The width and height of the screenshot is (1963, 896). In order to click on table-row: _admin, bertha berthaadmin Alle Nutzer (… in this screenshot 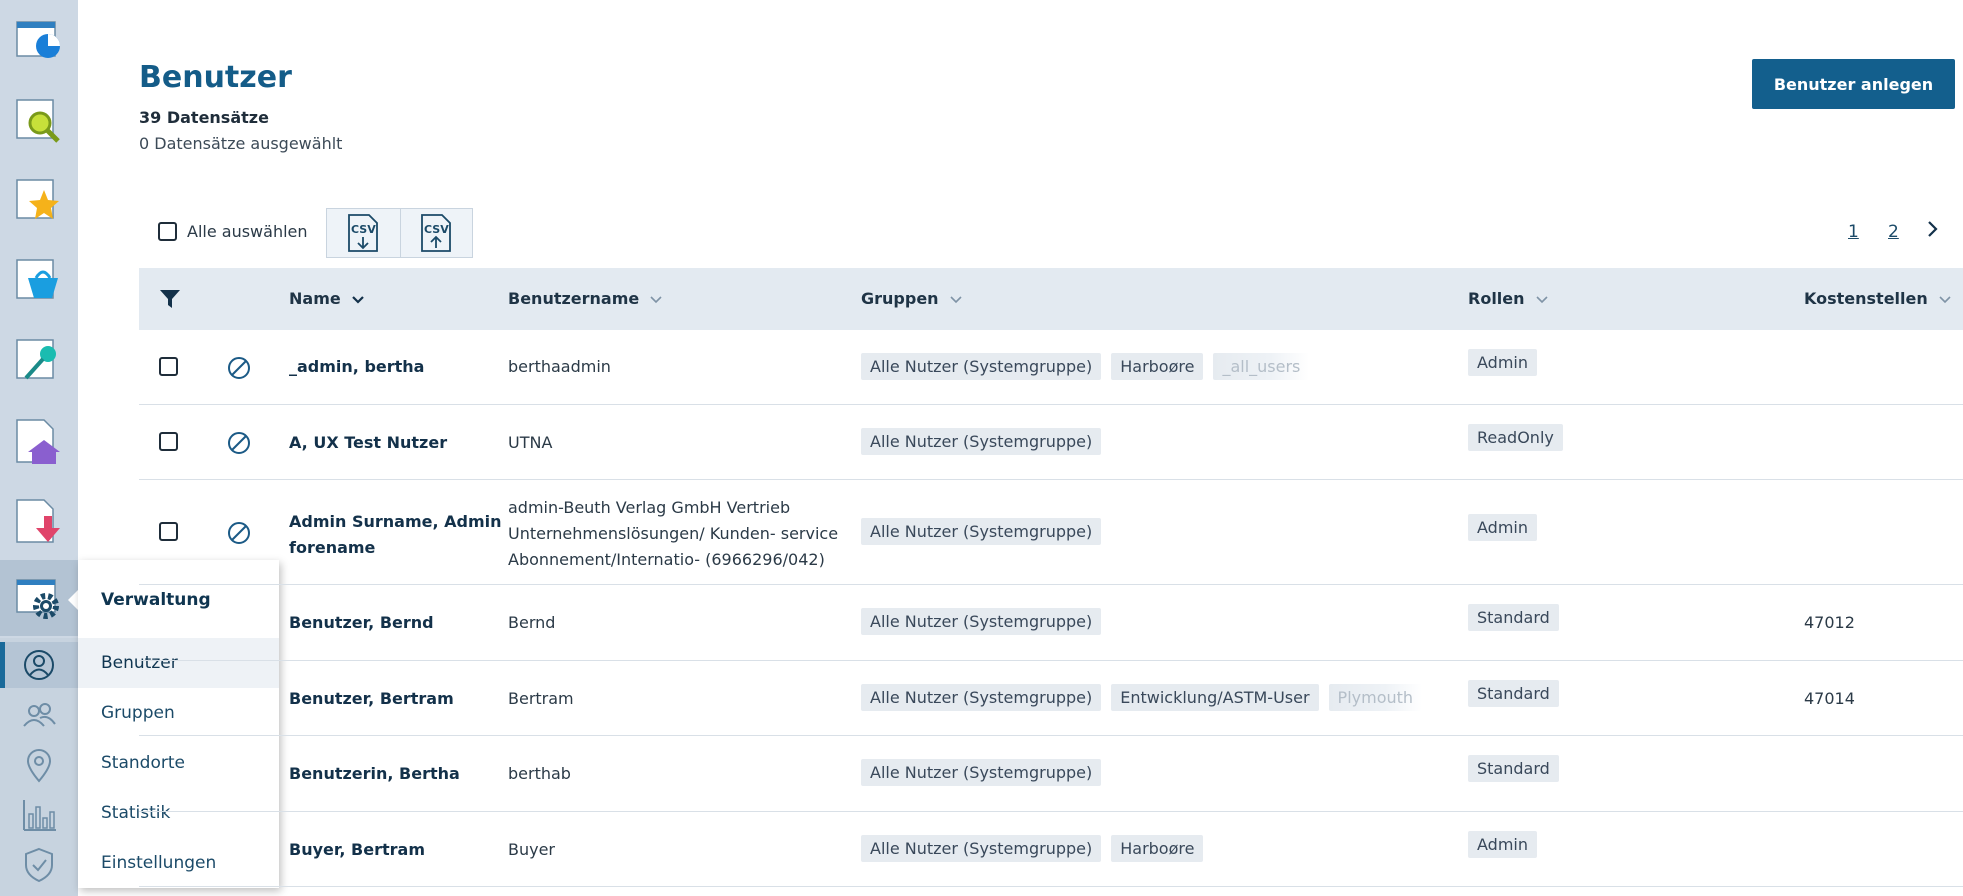, I will do `click(1051, 367)`.